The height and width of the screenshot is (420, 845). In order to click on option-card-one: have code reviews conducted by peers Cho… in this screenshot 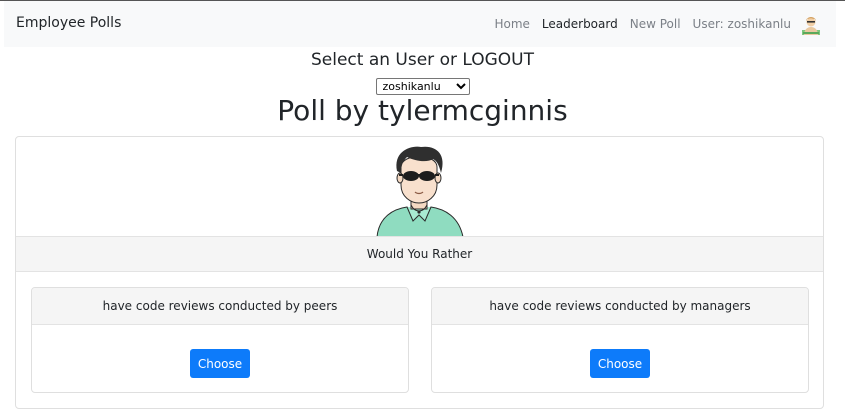, I will do `click(220, 340)`.